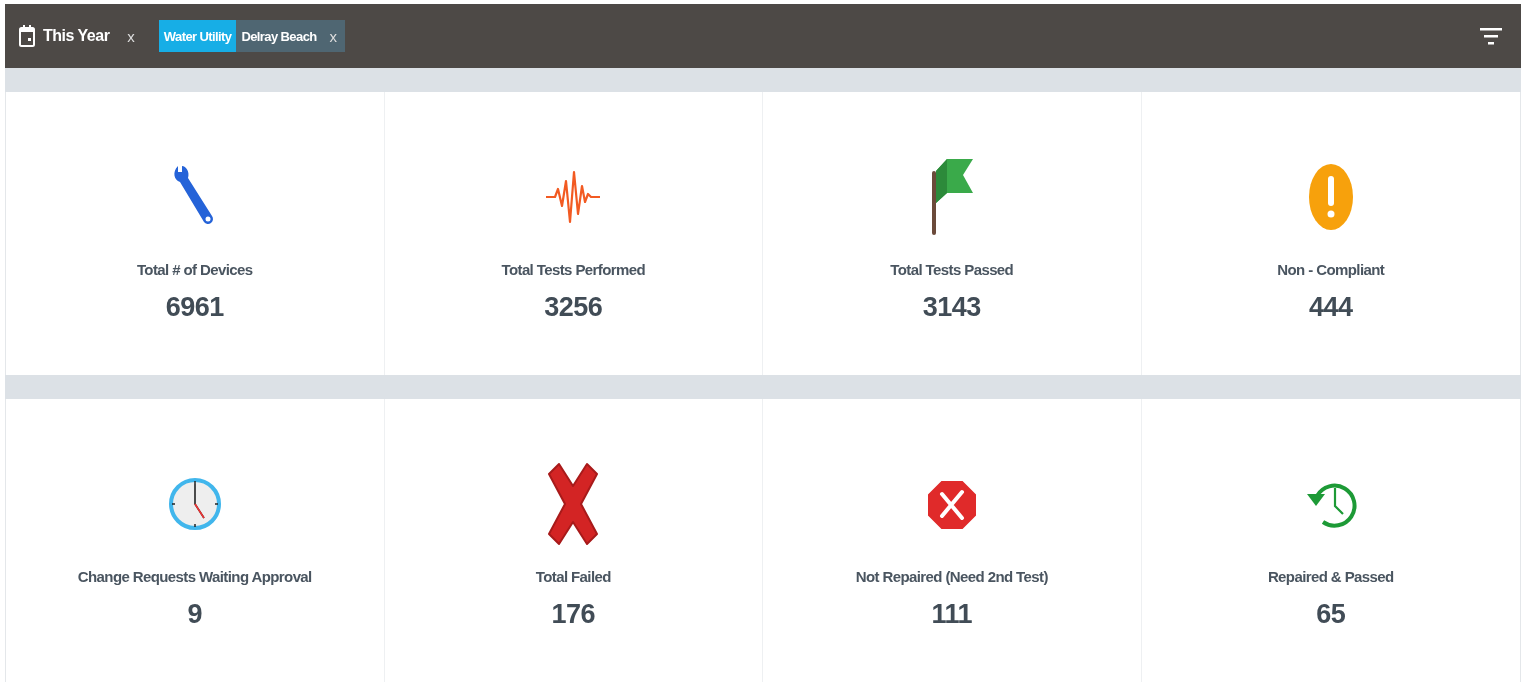  Describe the element at coordinates (951, 307) in the screenshot. I see `stat-value: 3143` at that location.